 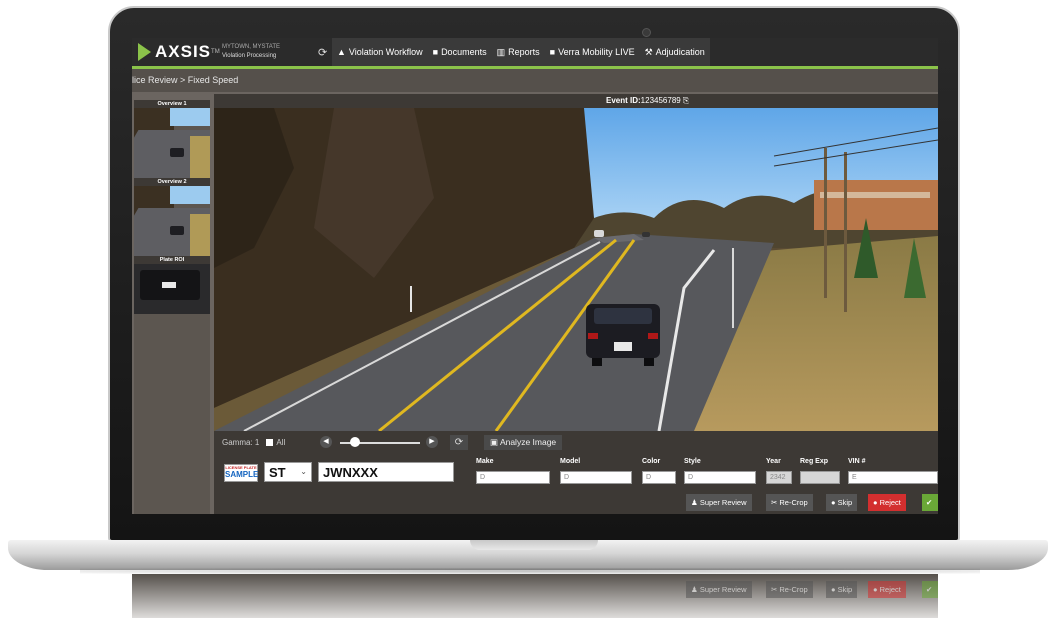 I want to click on gamma-control: Gamma: 1 All, so click(x=253, y=442).